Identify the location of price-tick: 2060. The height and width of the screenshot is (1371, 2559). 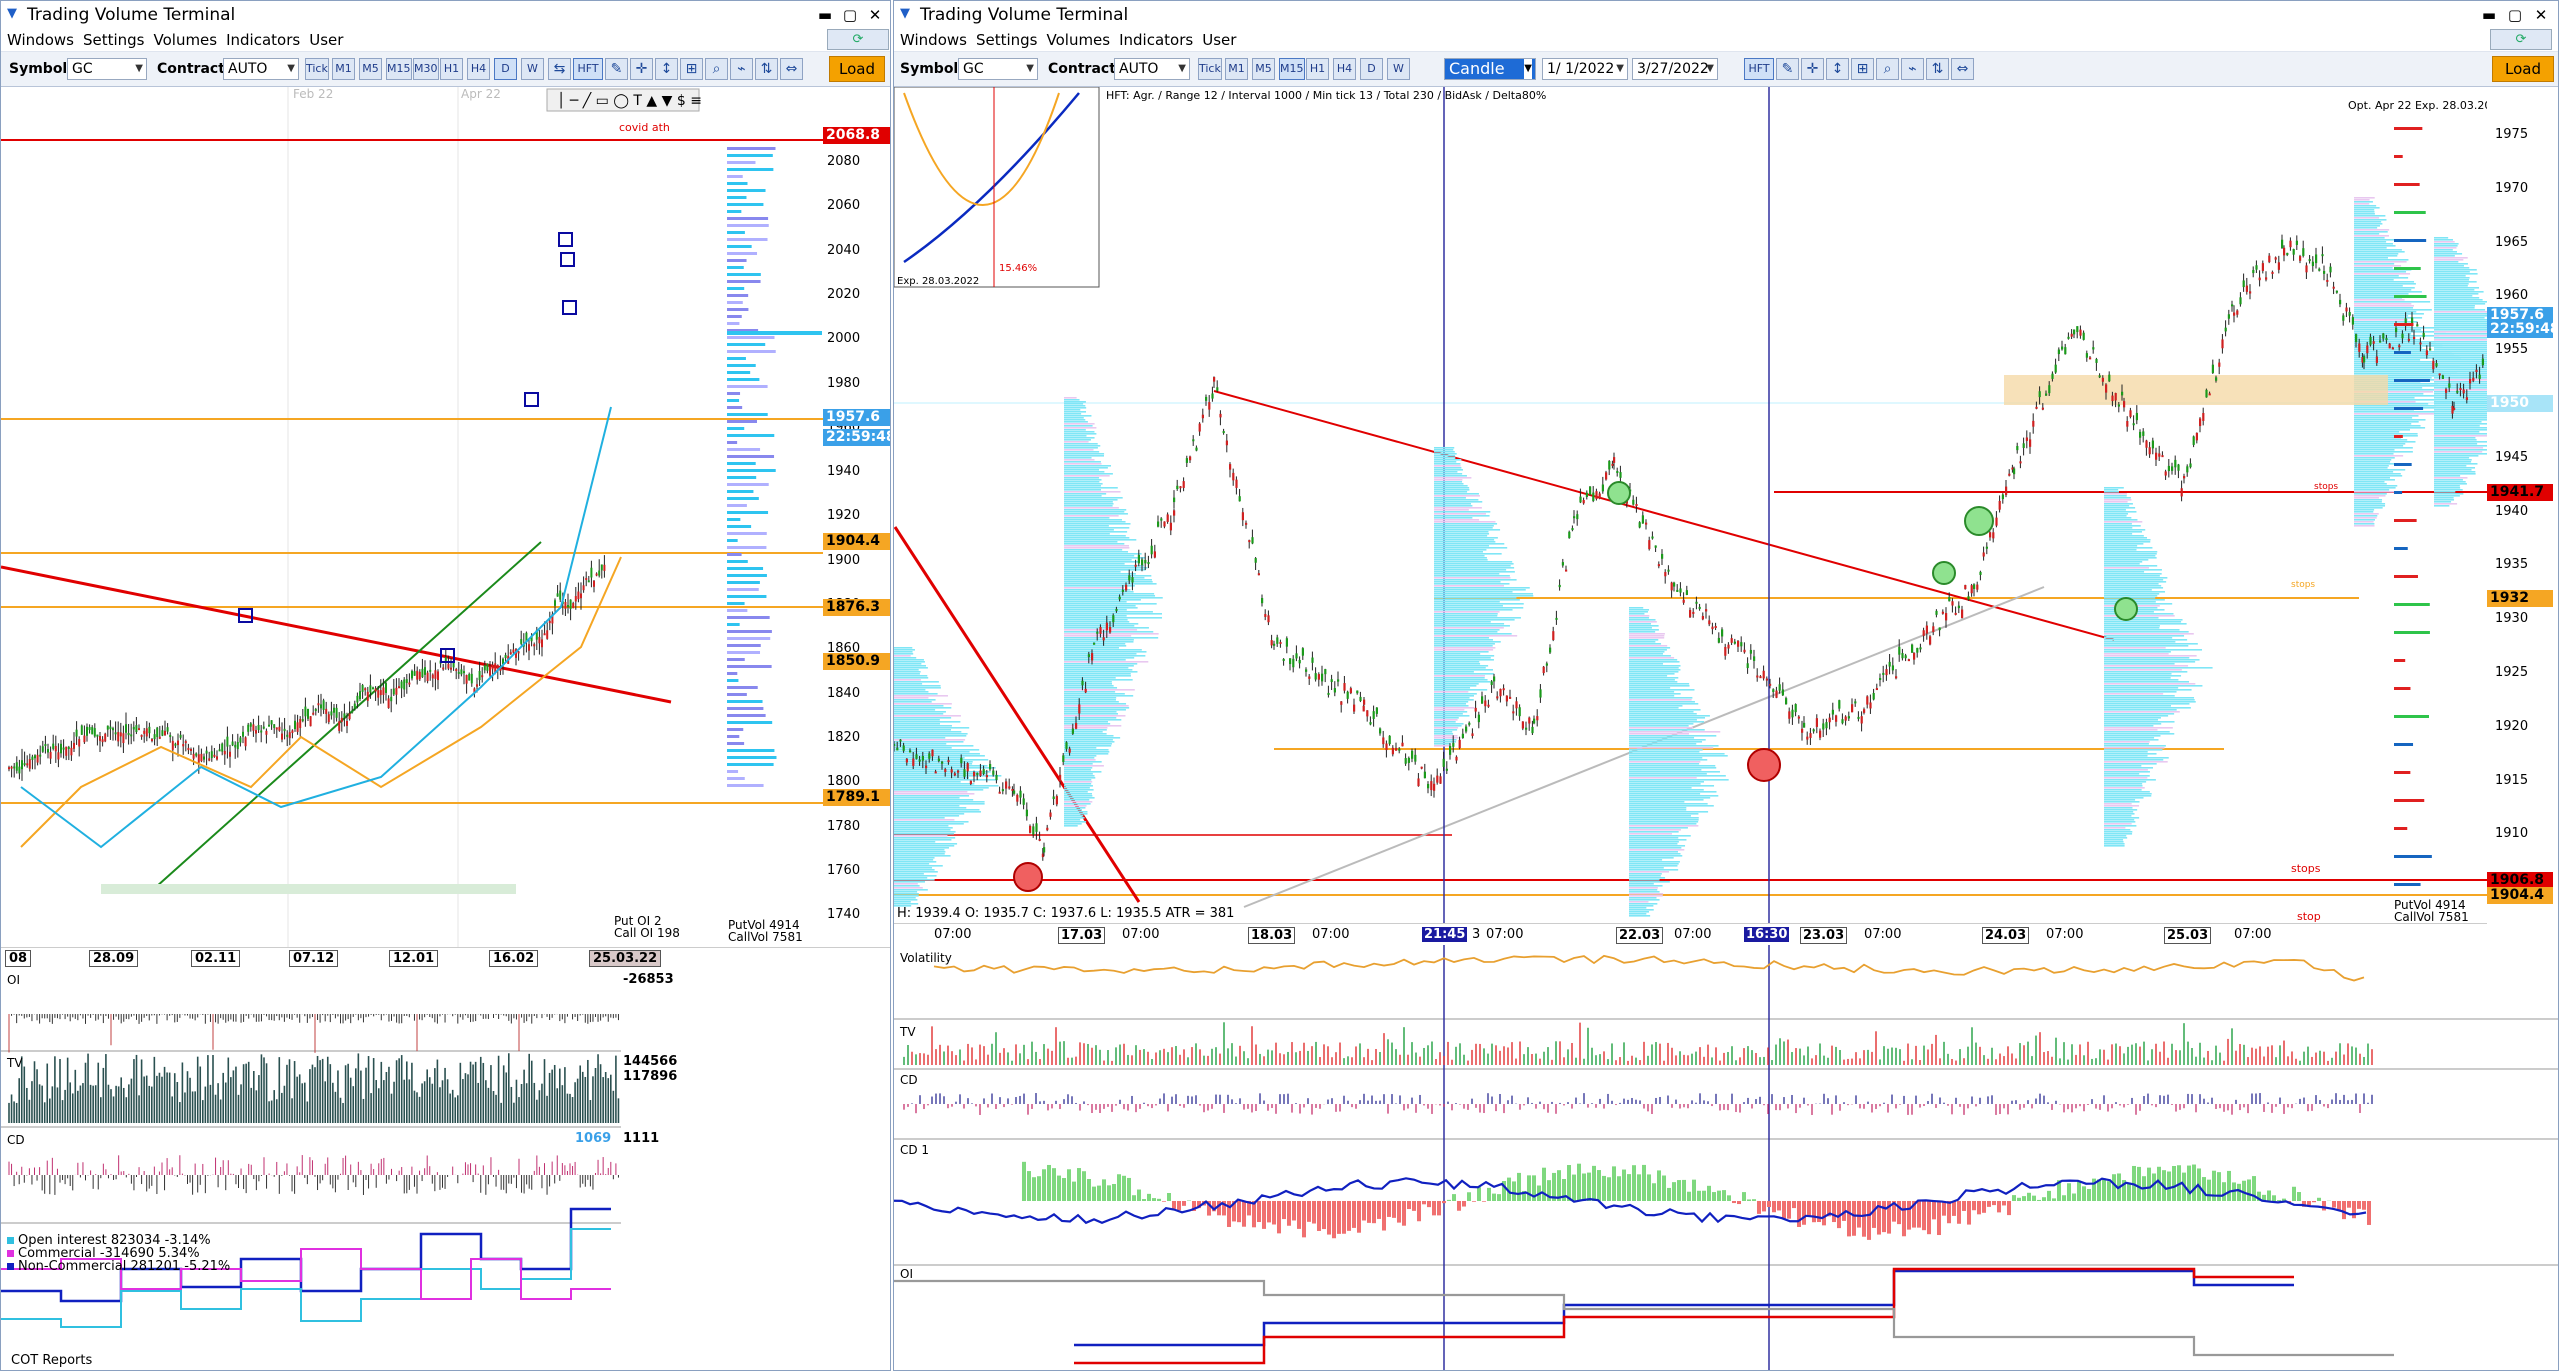
(844, 206).